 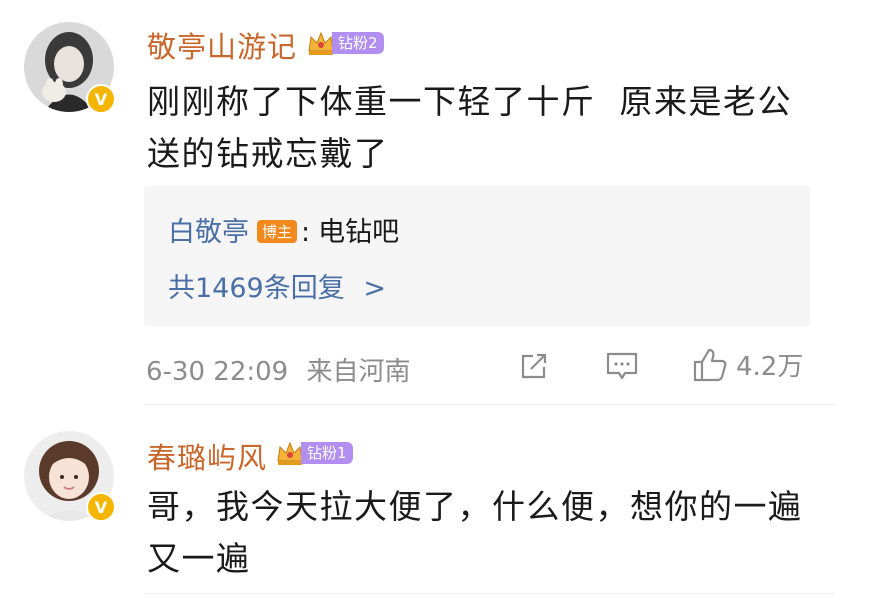 I want to click on share-icon, so click(x=534, y=366).